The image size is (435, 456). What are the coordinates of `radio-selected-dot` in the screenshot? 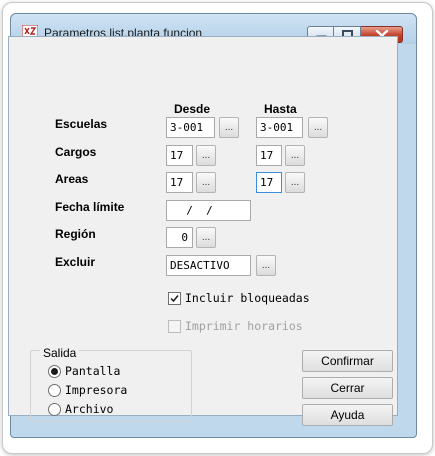 It's located at (54, 371).